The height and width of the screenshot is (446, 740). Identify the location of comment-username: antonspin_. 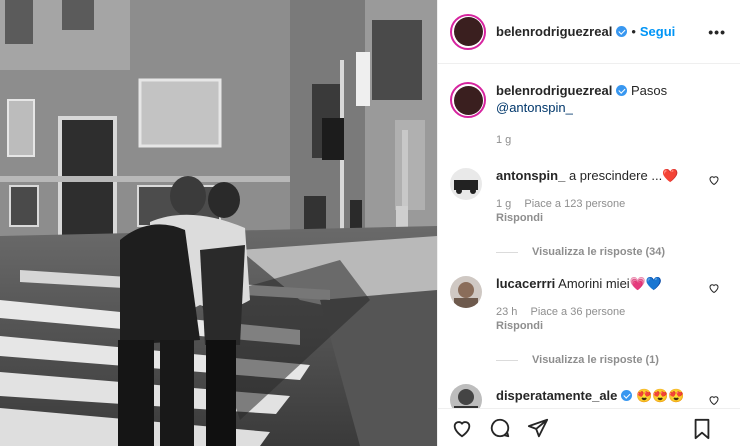
(530, 175).